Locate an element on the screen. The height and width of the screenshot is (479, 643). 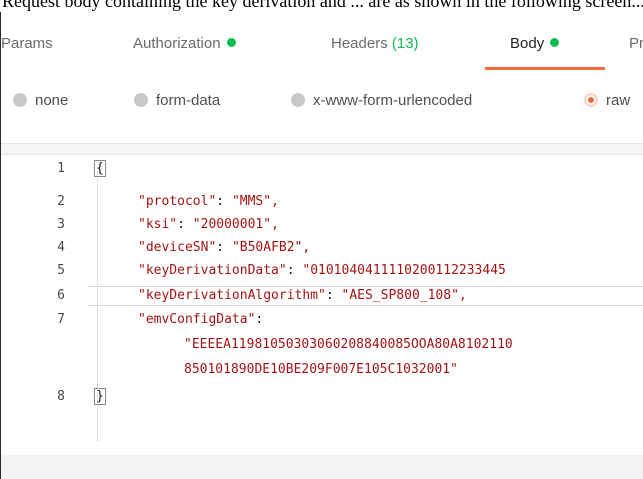
radio-none-label: none is located at coordinates (52, 100).